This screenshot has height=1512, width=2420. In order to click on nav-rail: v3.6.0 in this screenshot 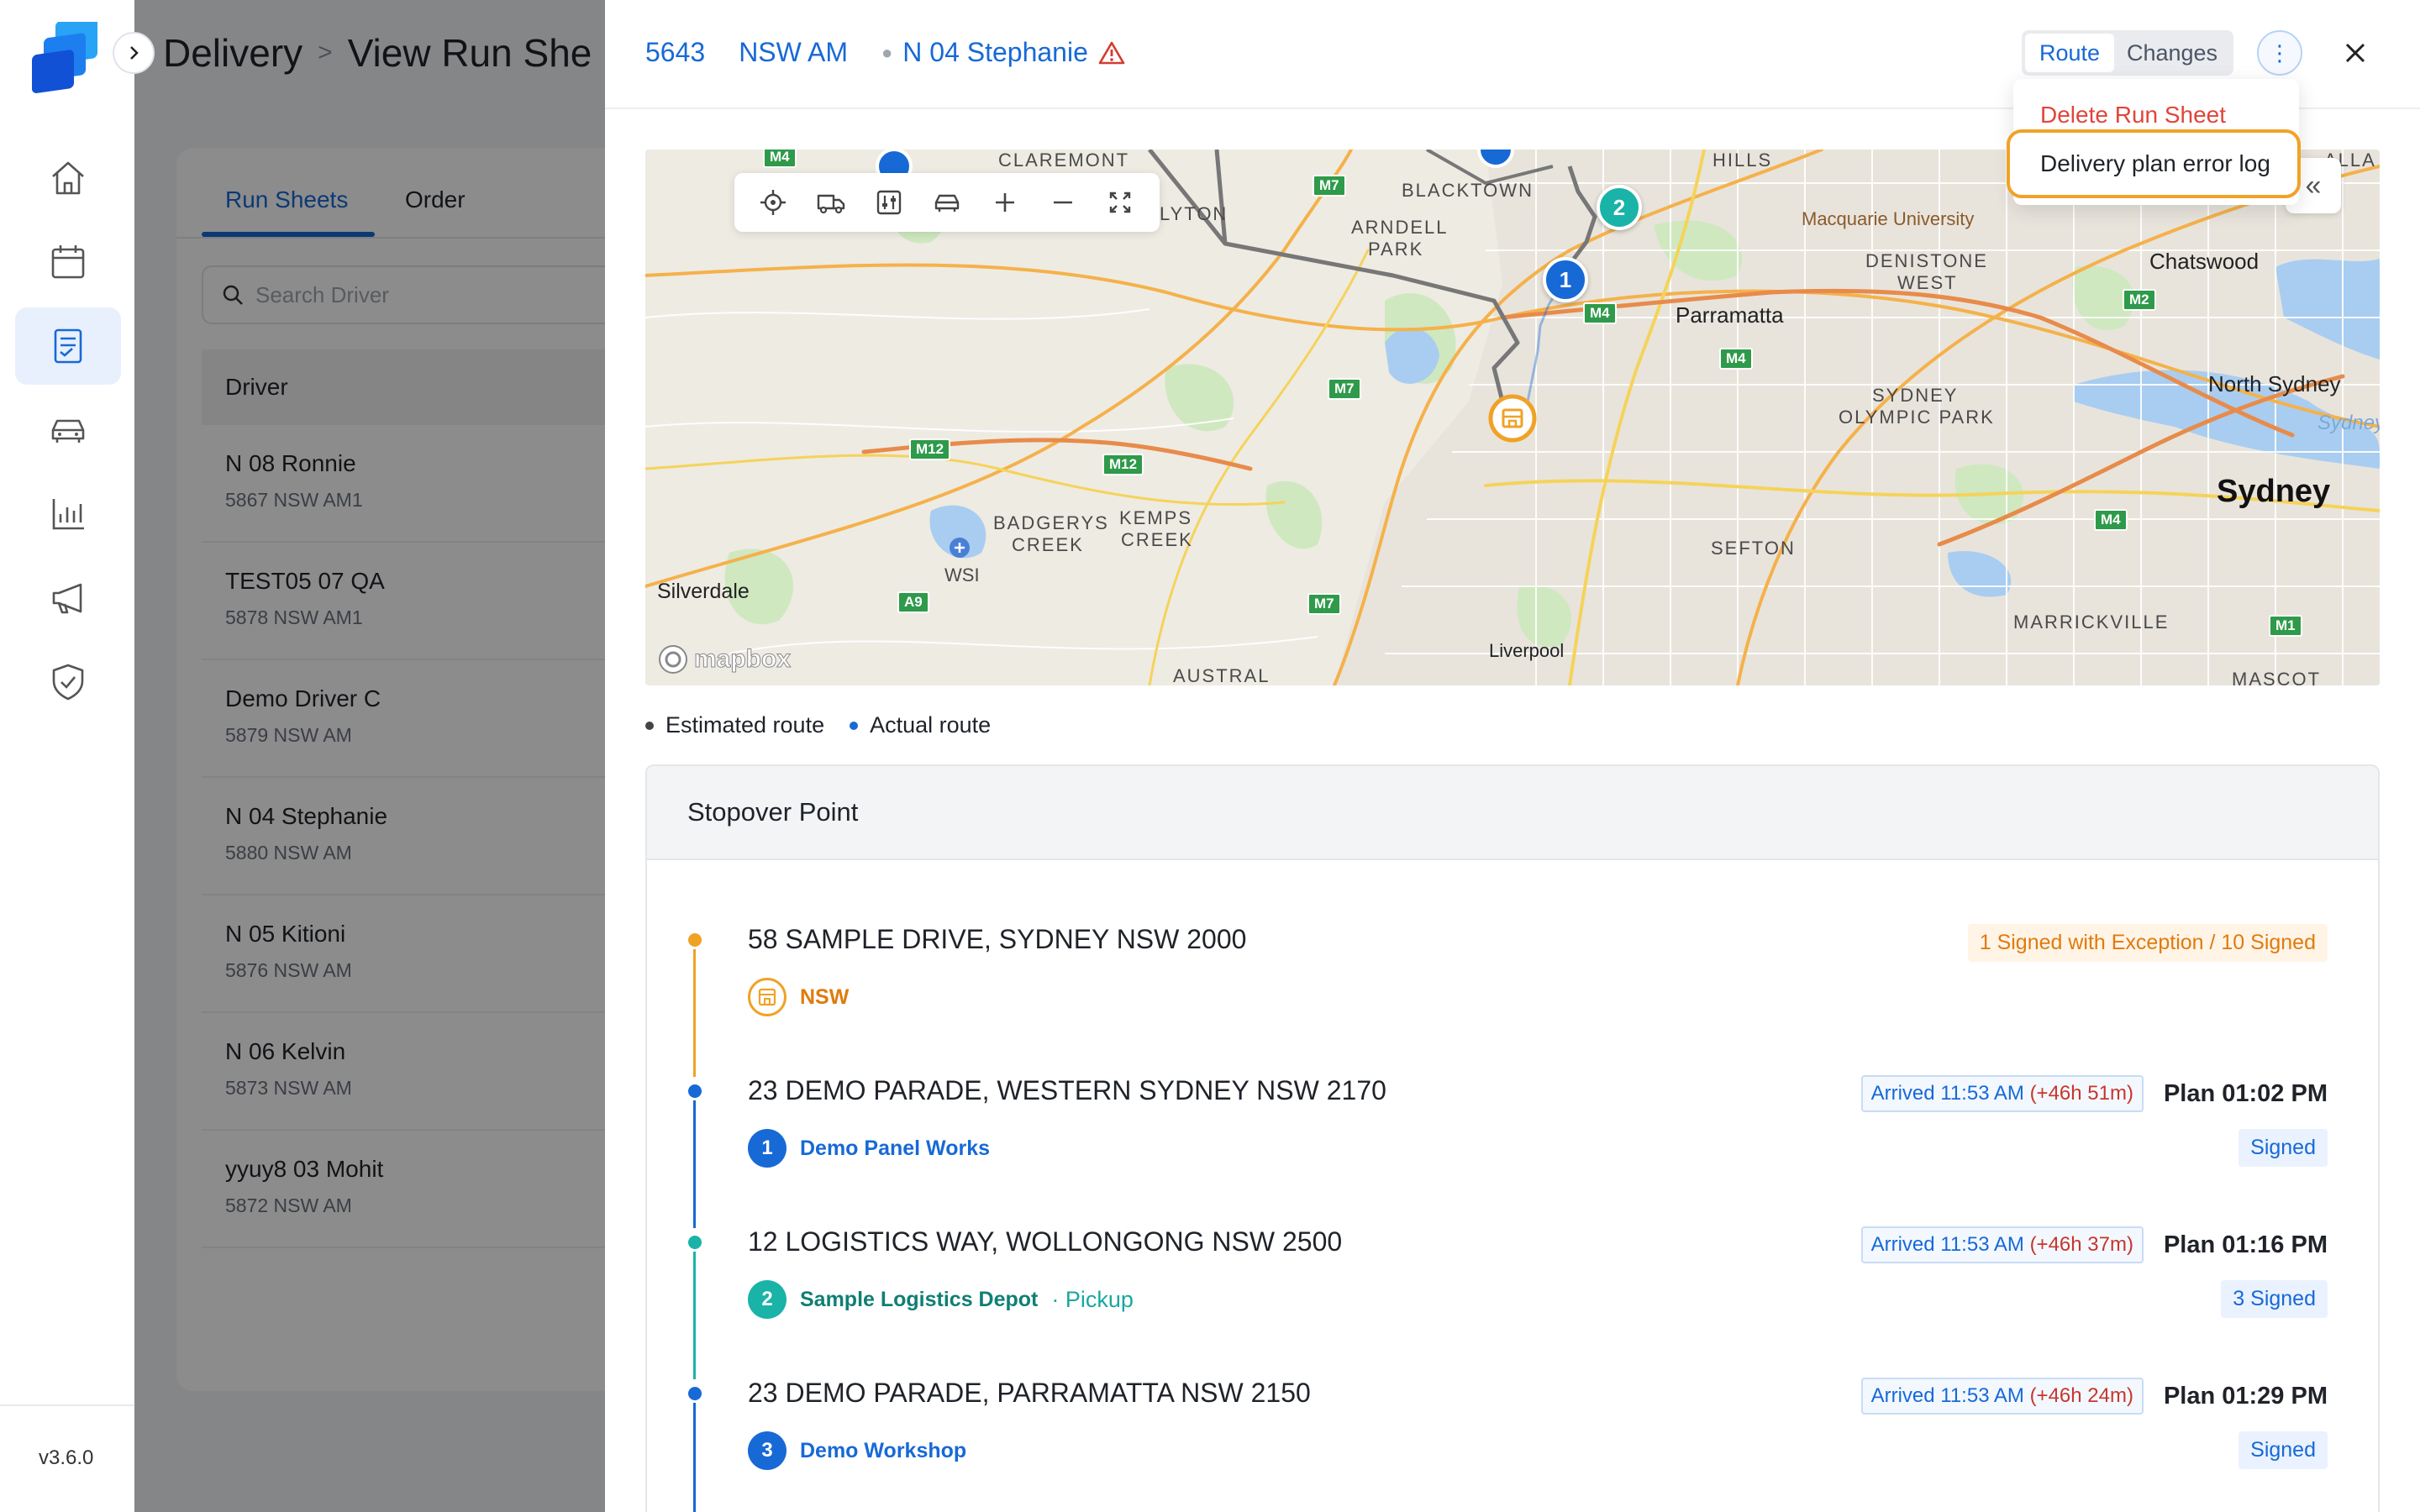, I will do `click(77, 756)`.